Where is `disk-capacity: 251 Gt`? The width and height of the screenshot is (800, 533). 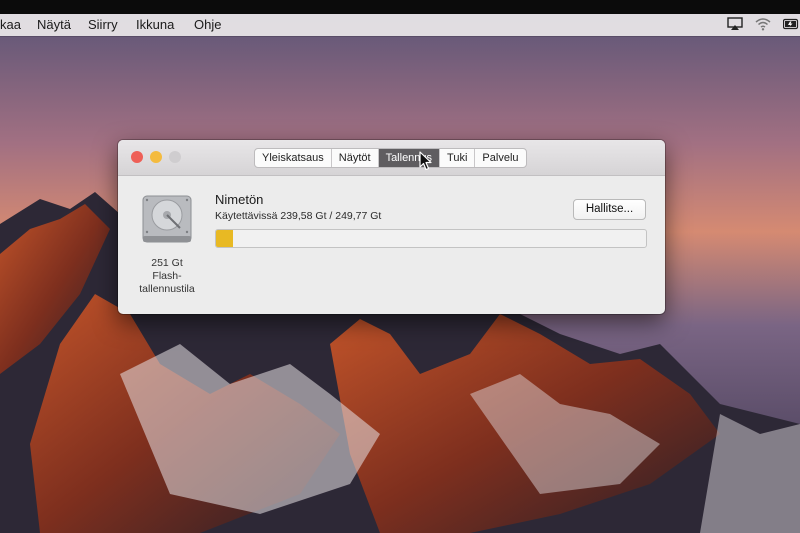
disk-capacity: 251 Gt is located at coordinates (167, 263).